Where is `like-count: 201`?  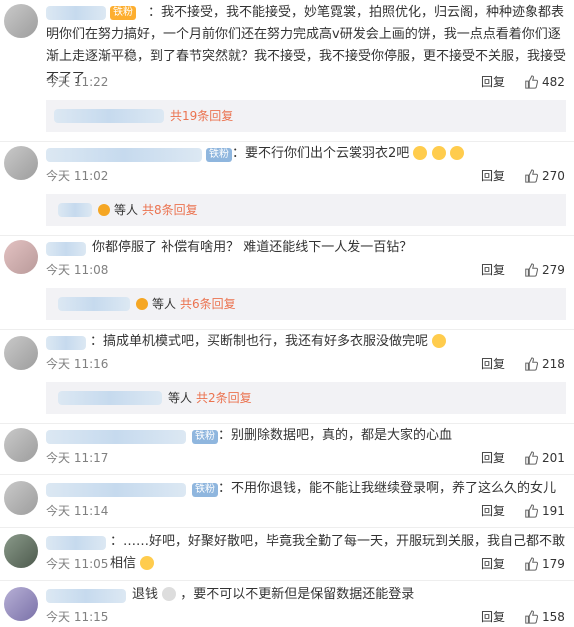 like-count: 201 is located at coordinates (553, 458).